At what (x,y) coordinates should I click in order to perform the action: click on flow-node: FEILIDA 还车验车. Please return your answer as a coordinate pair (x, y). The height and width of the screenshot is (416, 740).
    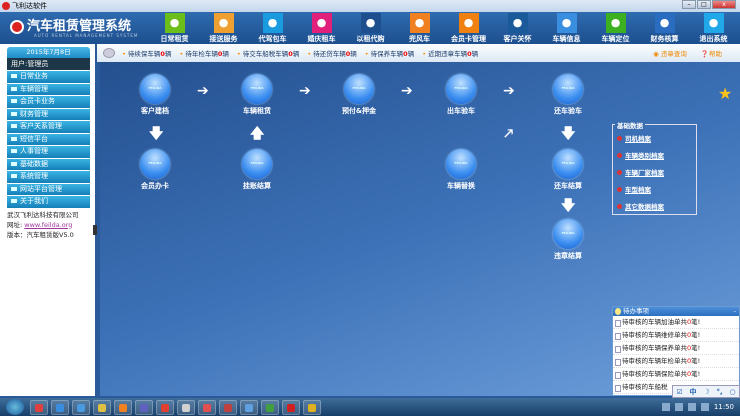
    Looking at the image, I should click on (568, 95).